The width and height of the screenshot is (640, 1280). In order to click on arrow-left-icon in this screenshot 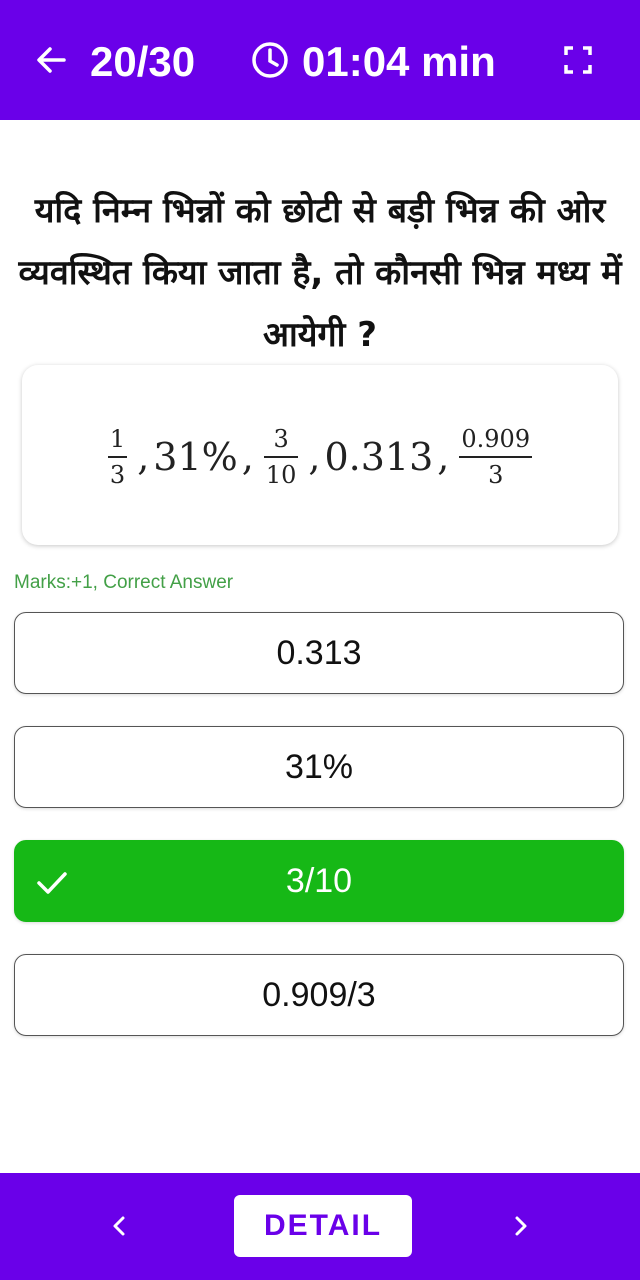, I will do `click(51, 60)`.